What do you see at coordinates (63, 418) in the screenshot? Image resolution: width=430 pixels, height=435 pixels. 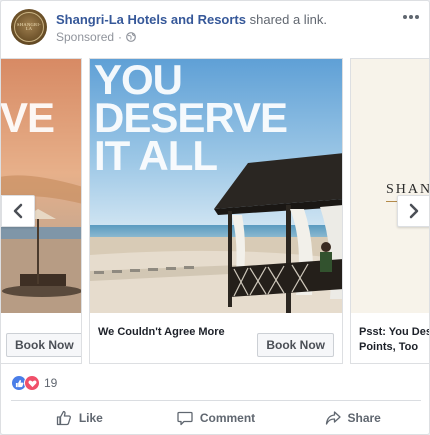 I see `thumbs-up-icon` at bounding box center [63, 418].